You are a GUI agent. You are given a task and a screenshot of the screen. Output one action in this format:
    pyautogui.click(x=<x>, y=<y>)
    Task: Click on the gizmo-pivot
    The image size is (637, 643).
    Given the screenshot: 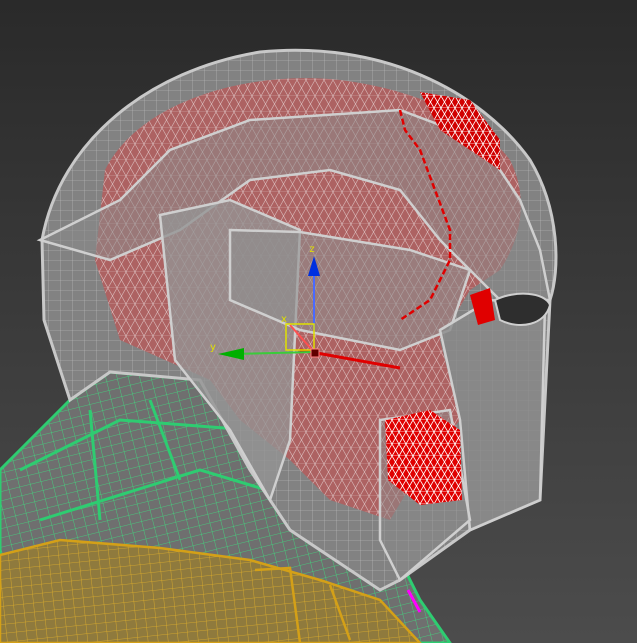 What is the action you would take?
    pyautogui.click(x=315, y=353)
    